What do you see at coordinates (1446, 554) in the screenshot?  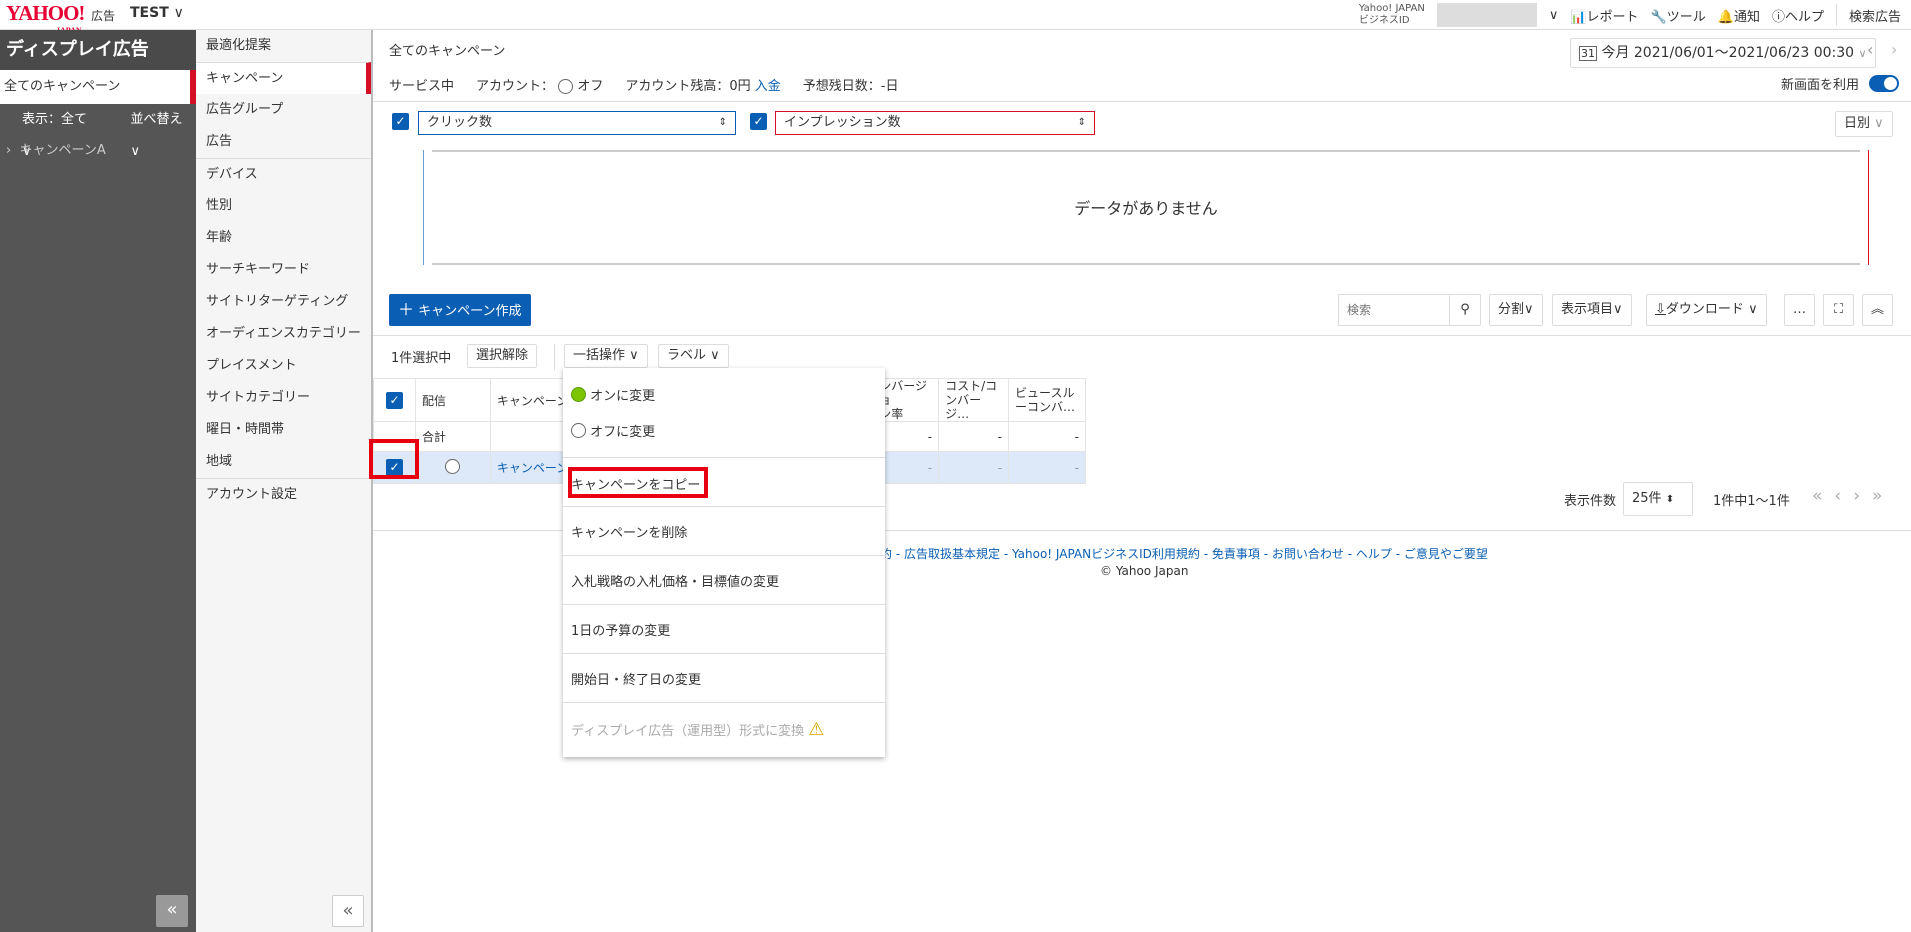 I see `footer-link: ご意見やご要望` at bounding box center [1446, 554].